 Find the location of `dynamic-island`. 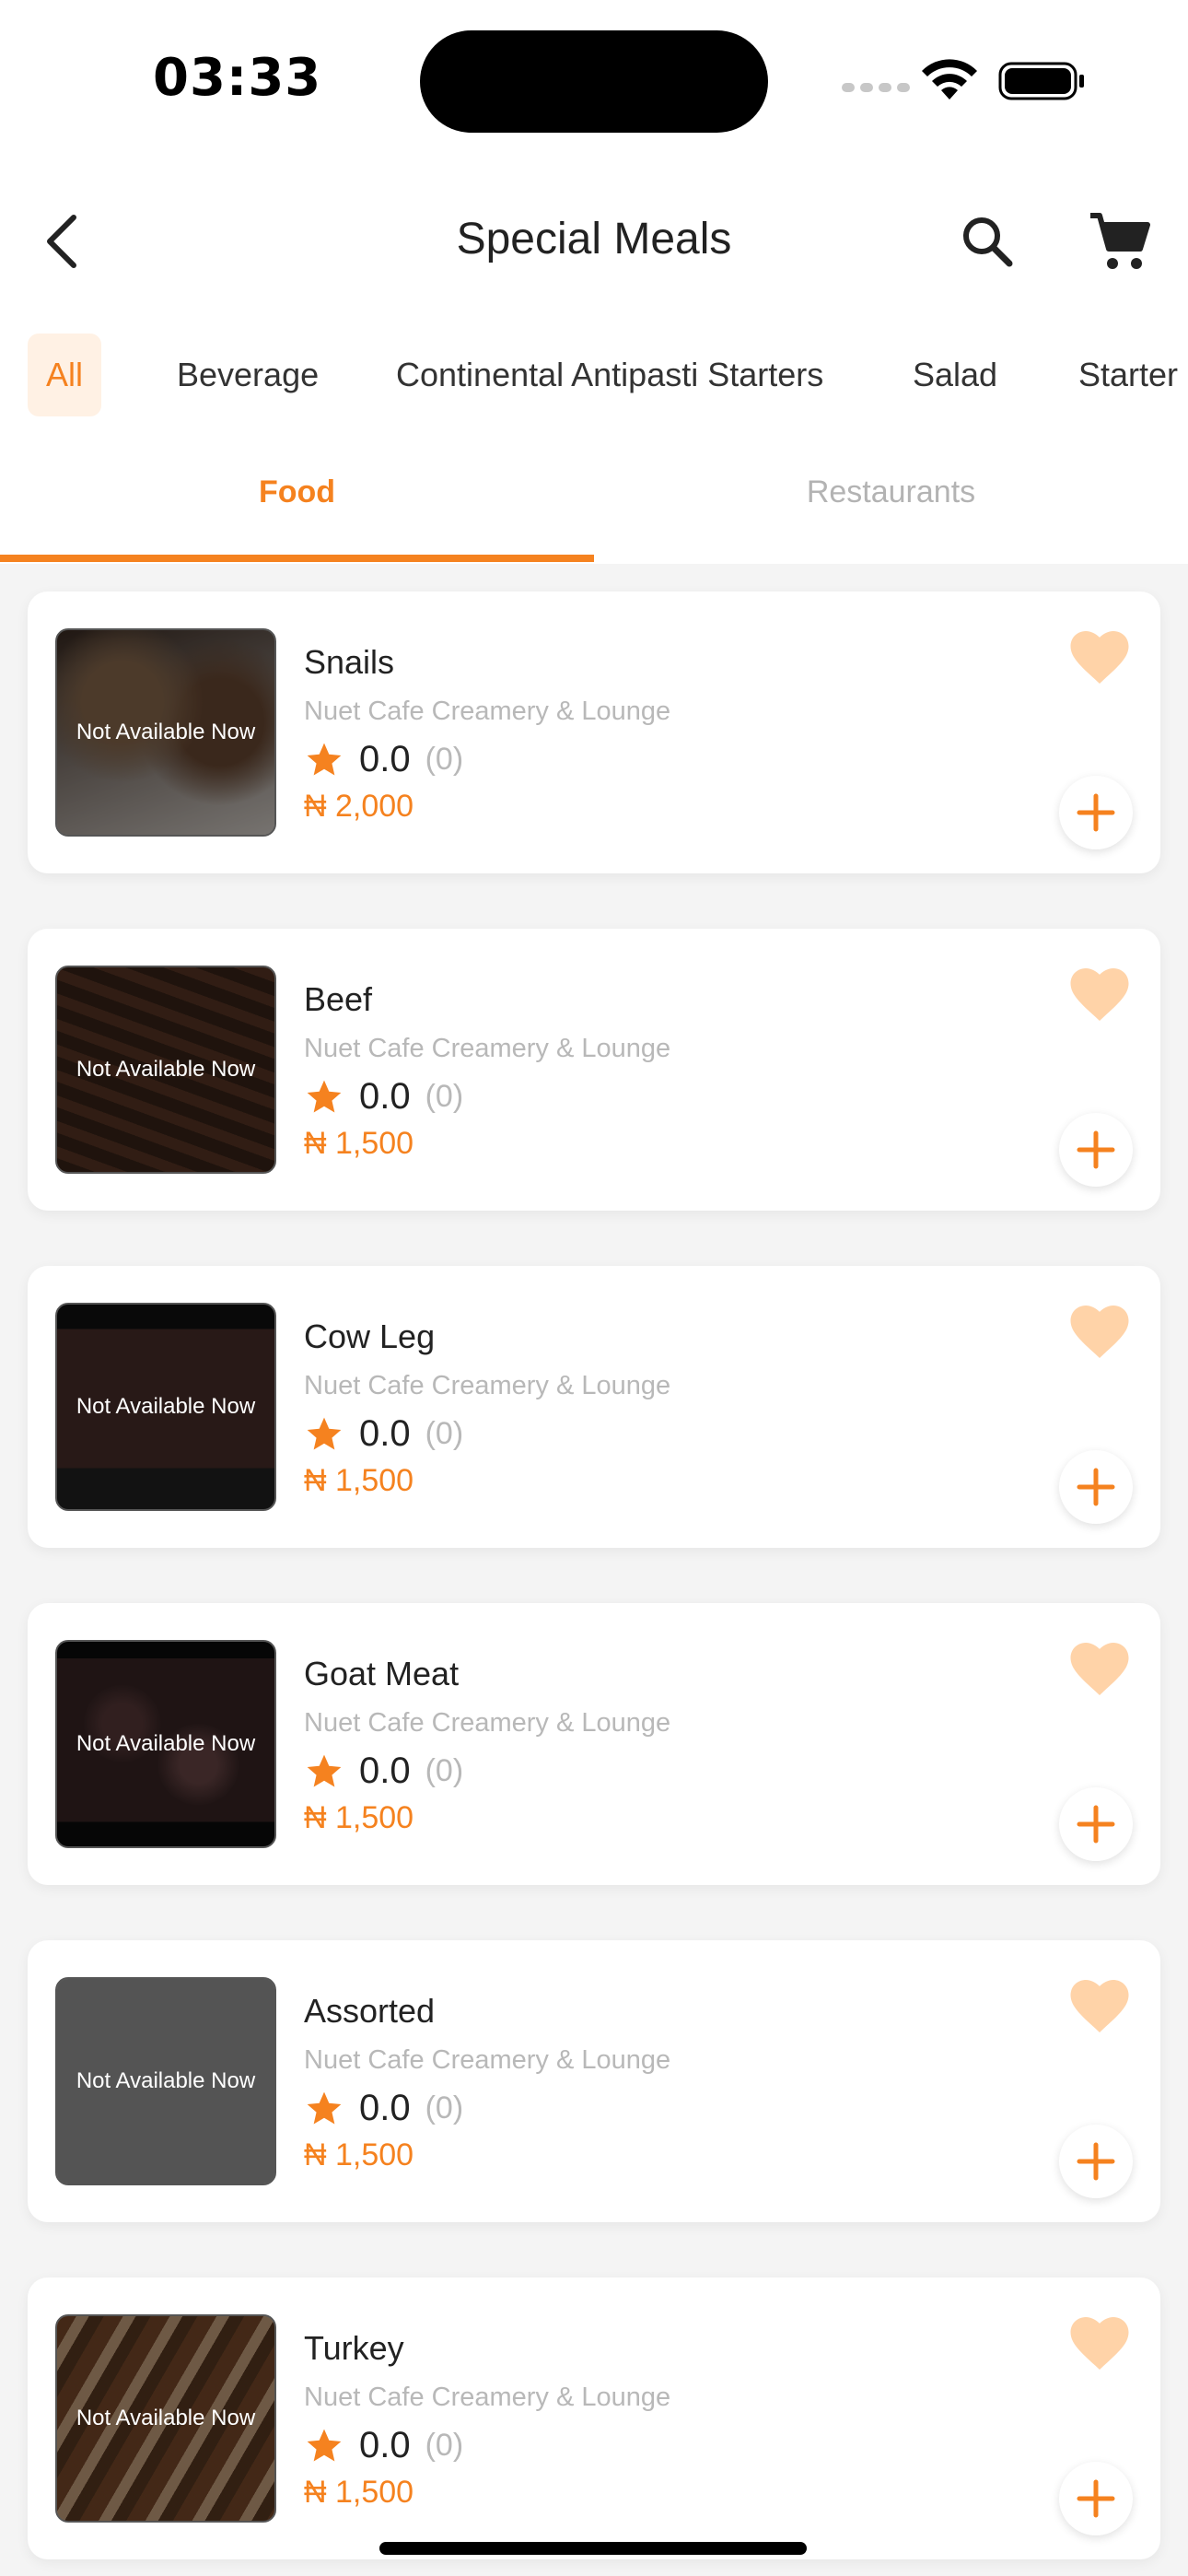

dynamic-island is located at coordinates (594, 81).